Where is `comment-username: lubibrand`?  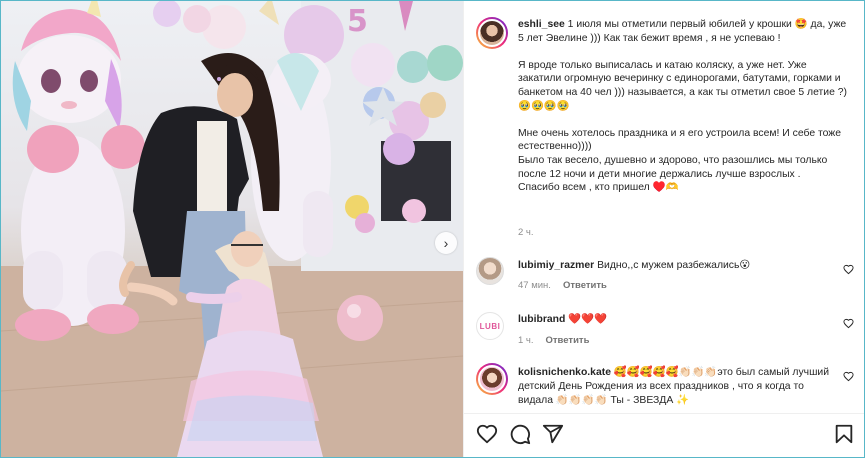 comment-username: lubibrand is located at coordinates (541, 319).